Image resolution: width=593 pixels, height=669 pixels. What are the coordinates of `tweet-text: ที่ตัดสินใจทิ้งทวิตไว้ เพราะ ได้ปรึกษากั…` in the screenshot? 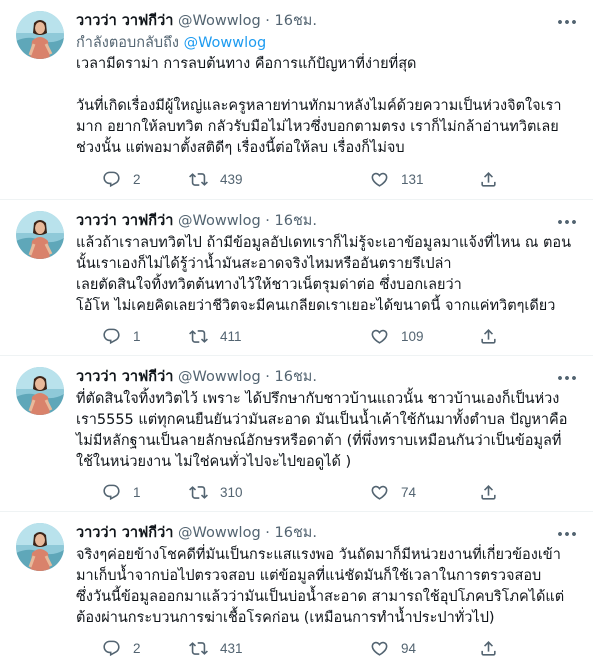 It's located at (322, 430).